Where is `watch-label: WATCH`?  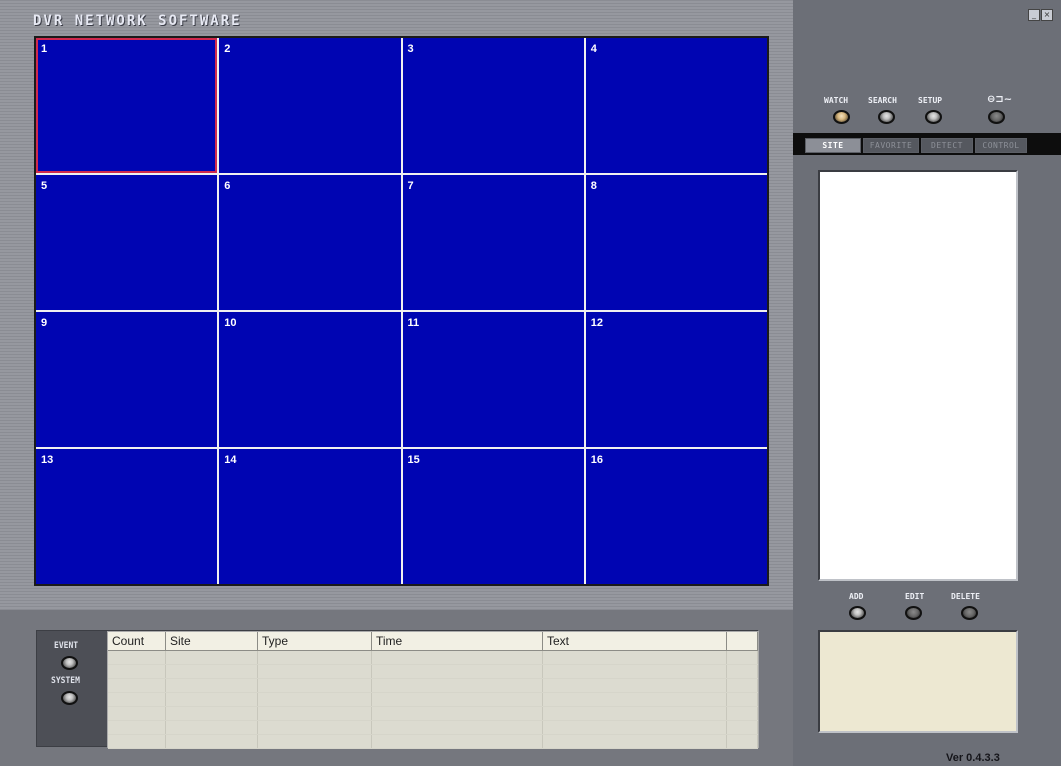 watch-label: WATCH is located at coordinates (836, 100).